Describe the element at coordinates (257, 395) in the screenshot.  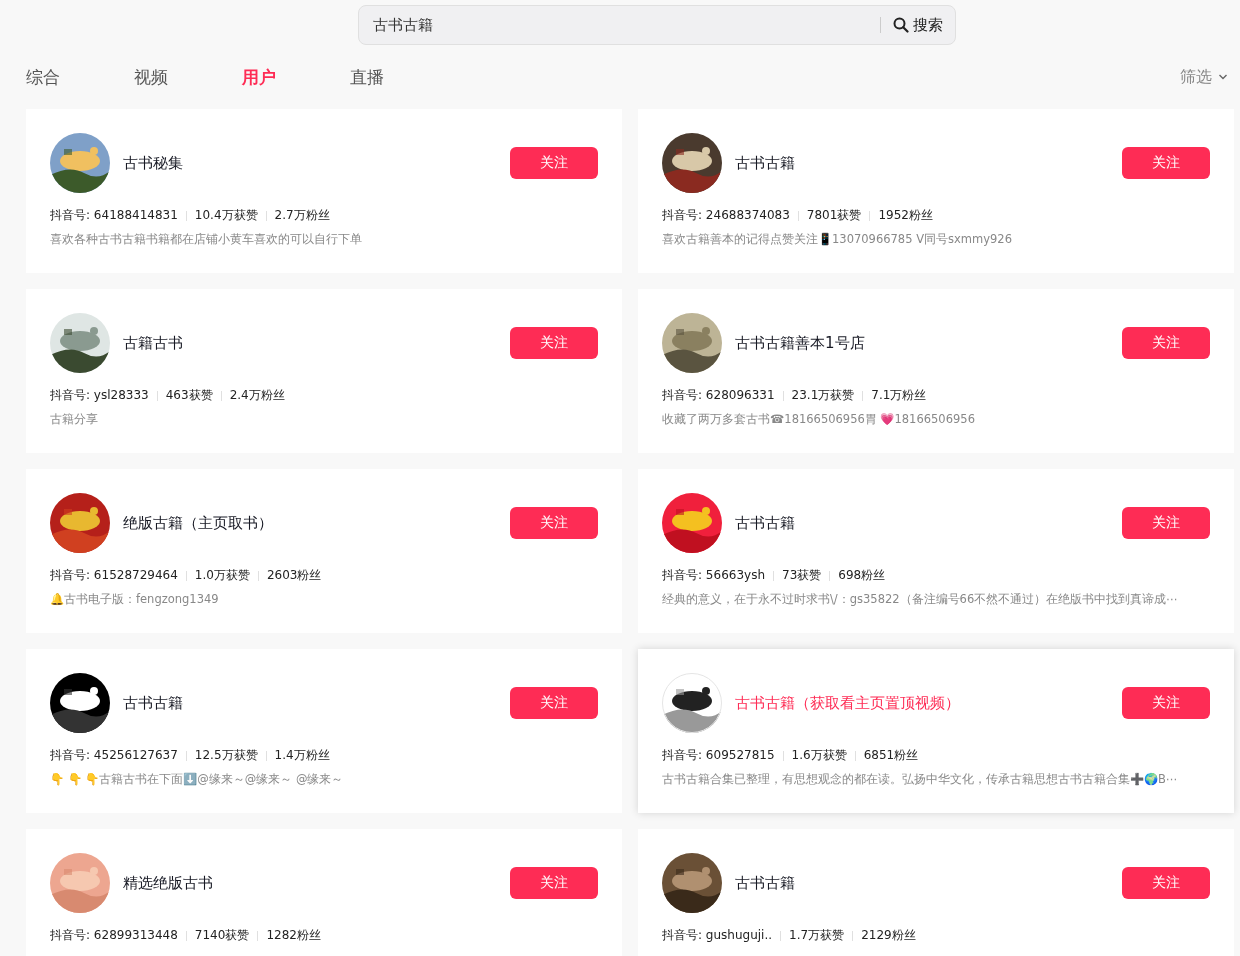
I see `followers-count: 2.4万粉丝` at that location.